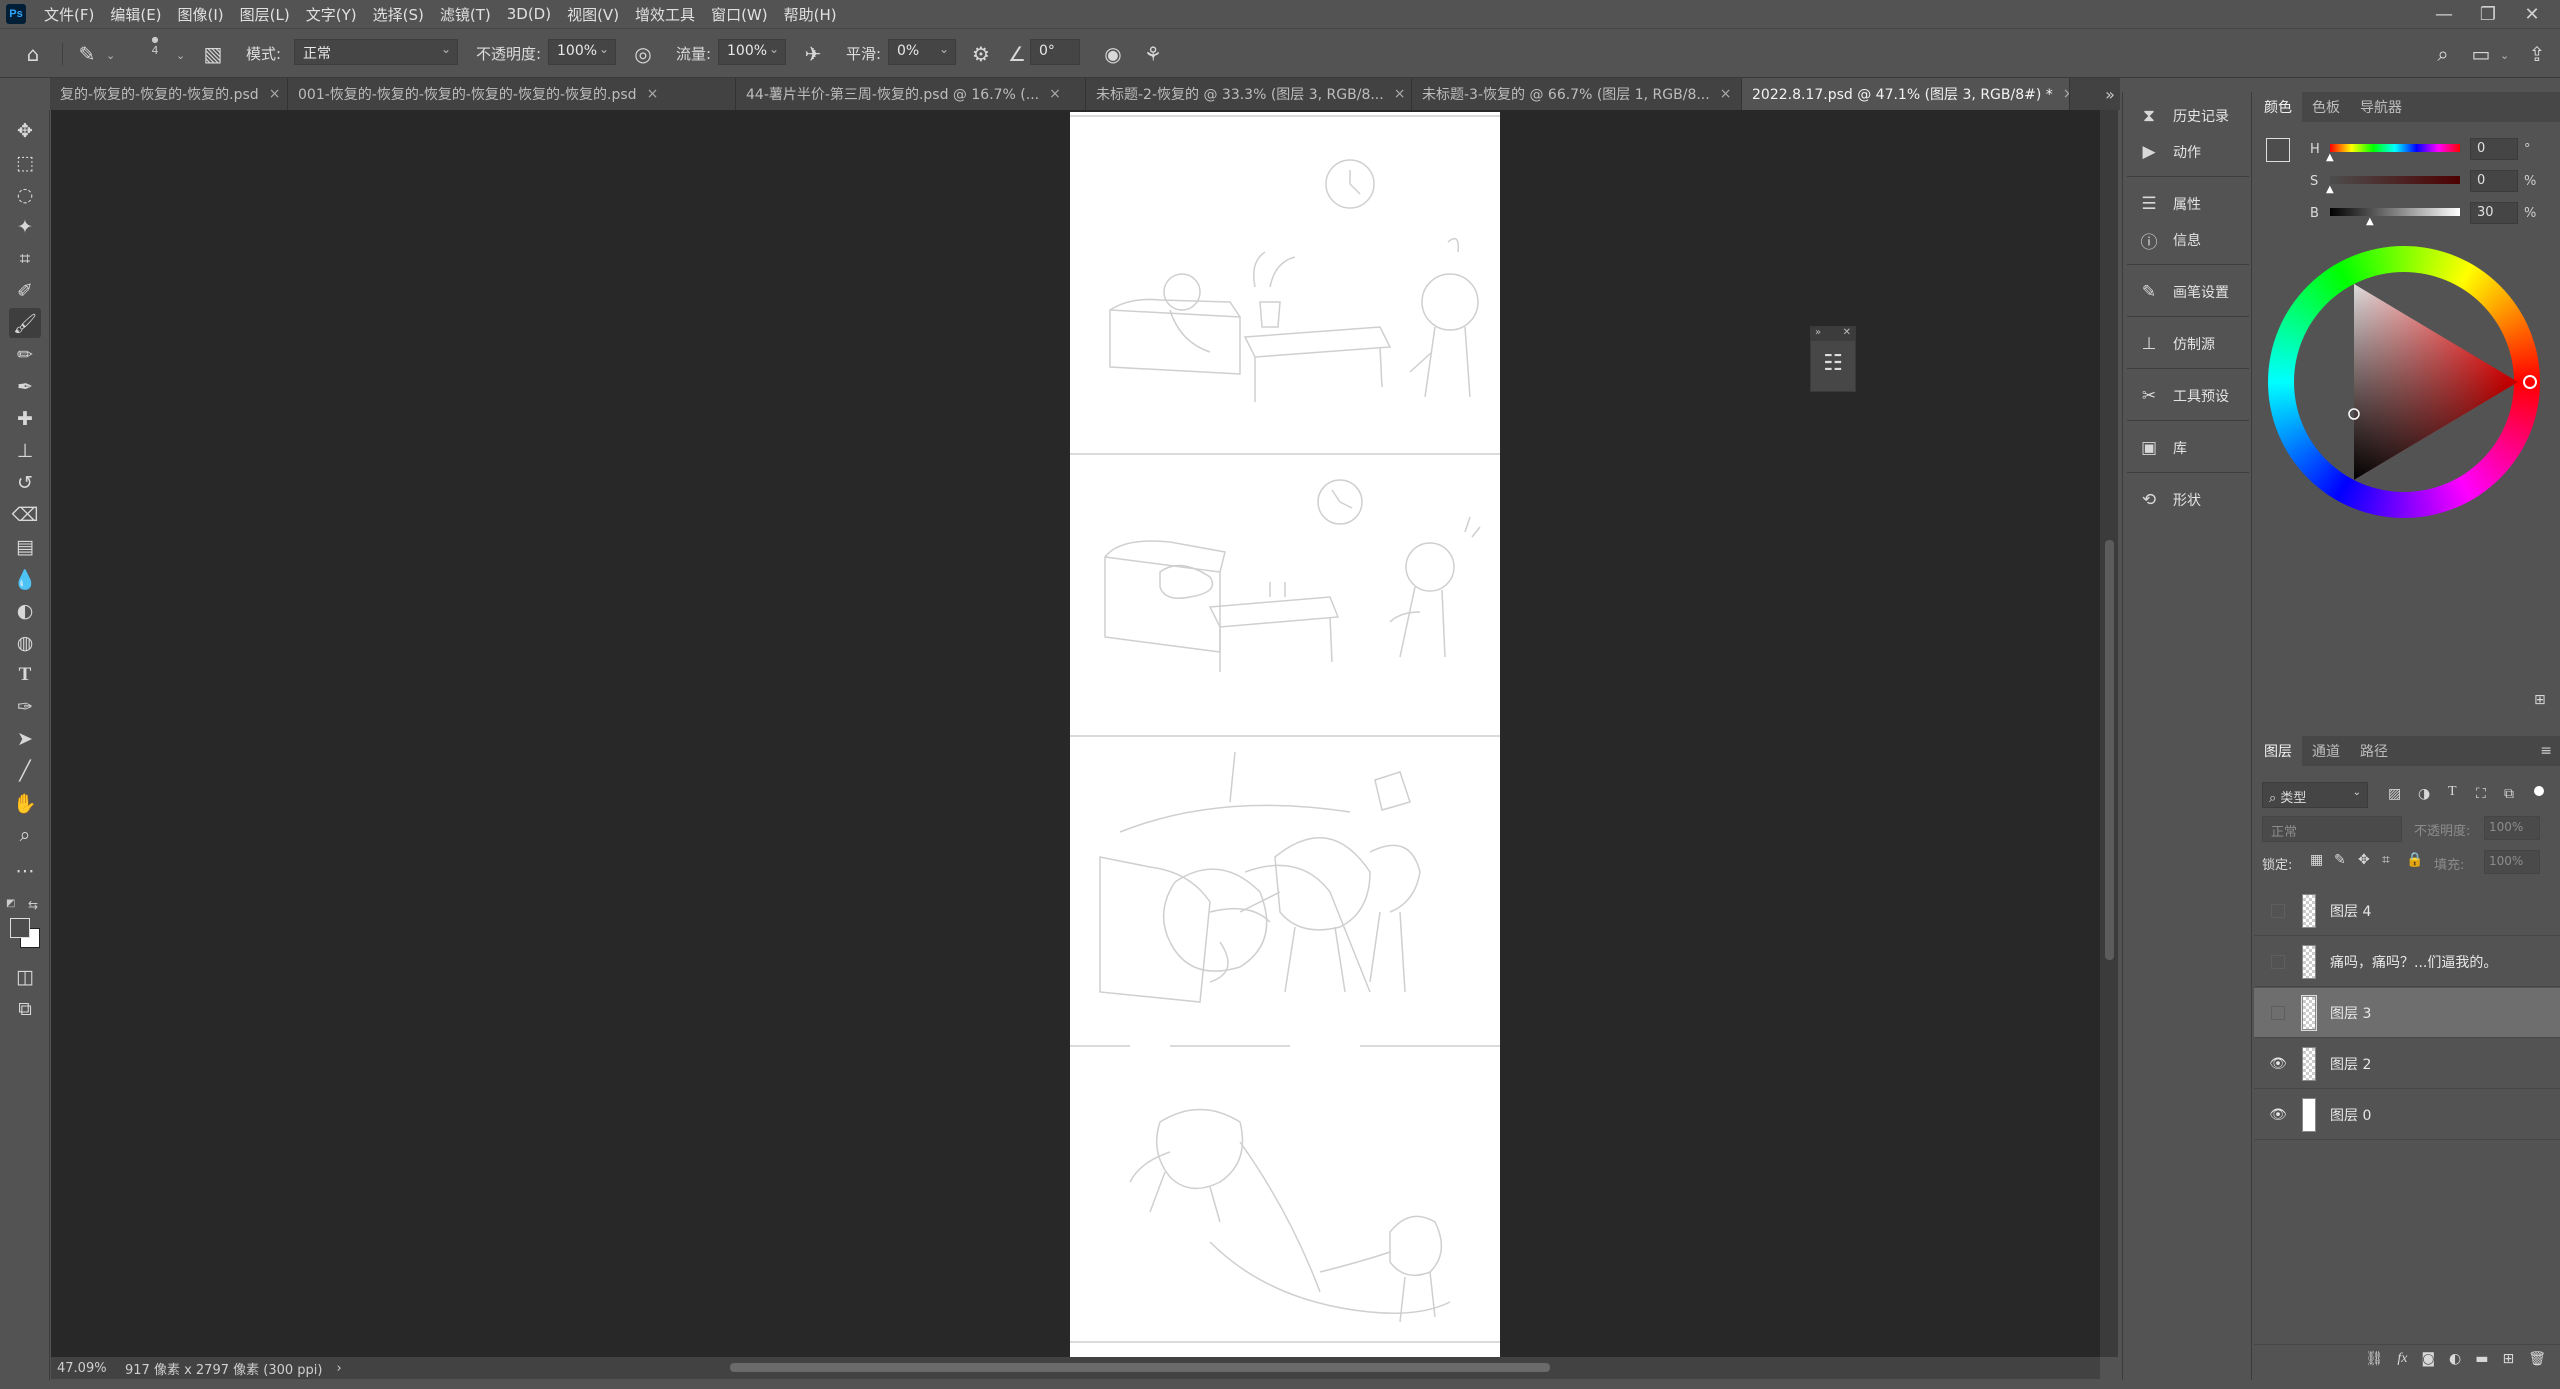 This screenshot has width=2560, height=1389. Describe the element at coordinates (512, 94) in the screenshot. I see `doc-tab: 001-恢复的-恢复的-恢复的-恢复的-恢复的-恢复的.psd ×` at that location.